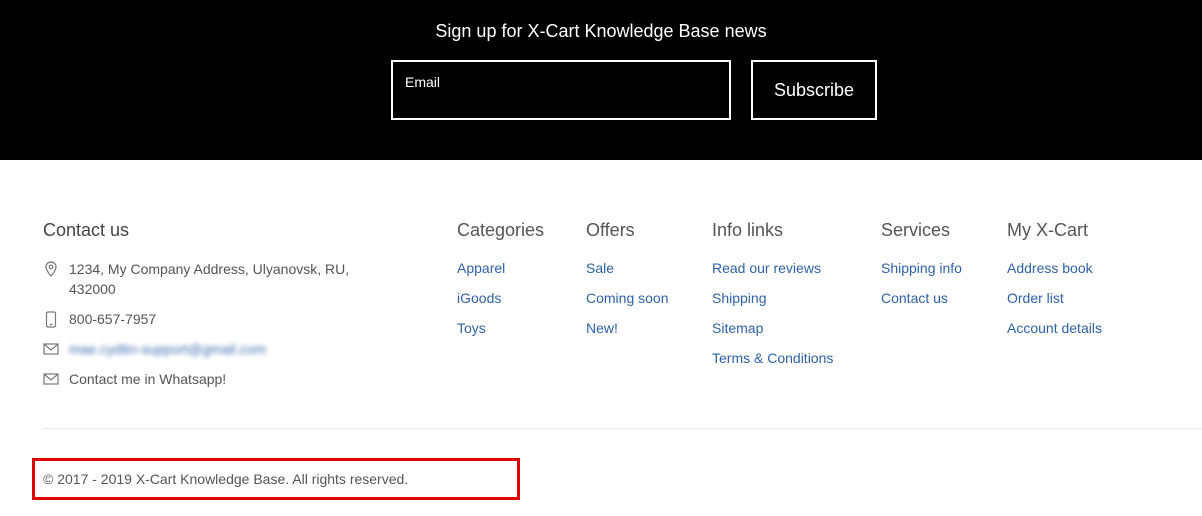 The height and width of the screenshot is (516, 1202). What do you see at coordinates (1047, 230) in the screenshot?
I see `my-xcart-title: My X-Cart` at bounding box center [1047, 230].